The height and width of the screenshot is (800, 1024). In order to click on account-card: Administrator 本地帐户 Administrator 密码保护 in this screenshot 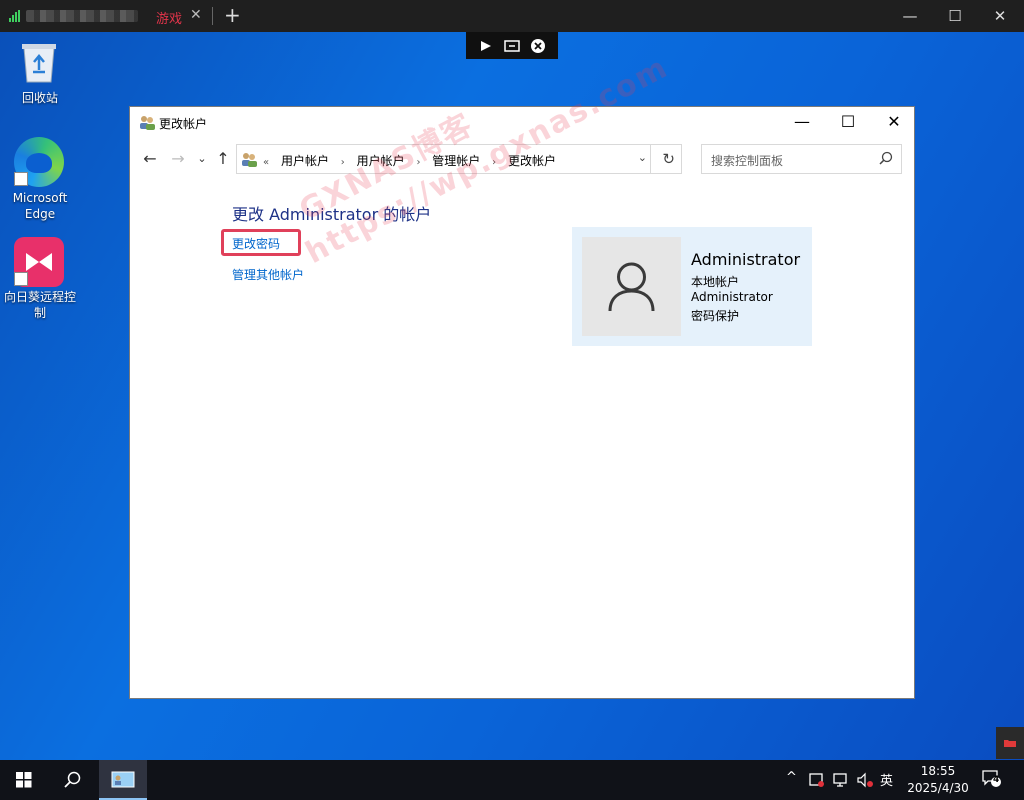, I will do `click(692, 286)`.